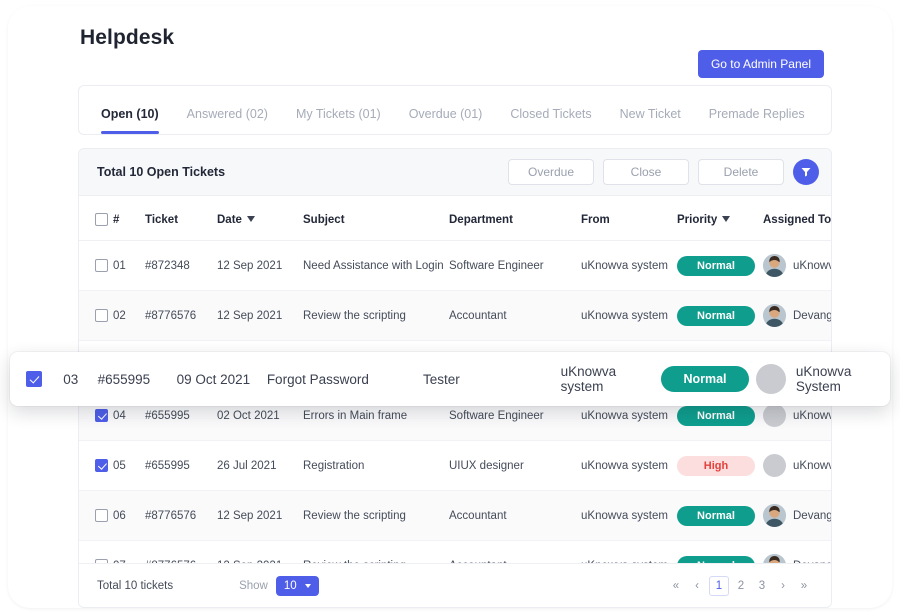 The image size is (900, 614). What do you see at coordinates (646, 172) in the screenshot?
I see `close-button: Close` at bounding box center [646, 172].